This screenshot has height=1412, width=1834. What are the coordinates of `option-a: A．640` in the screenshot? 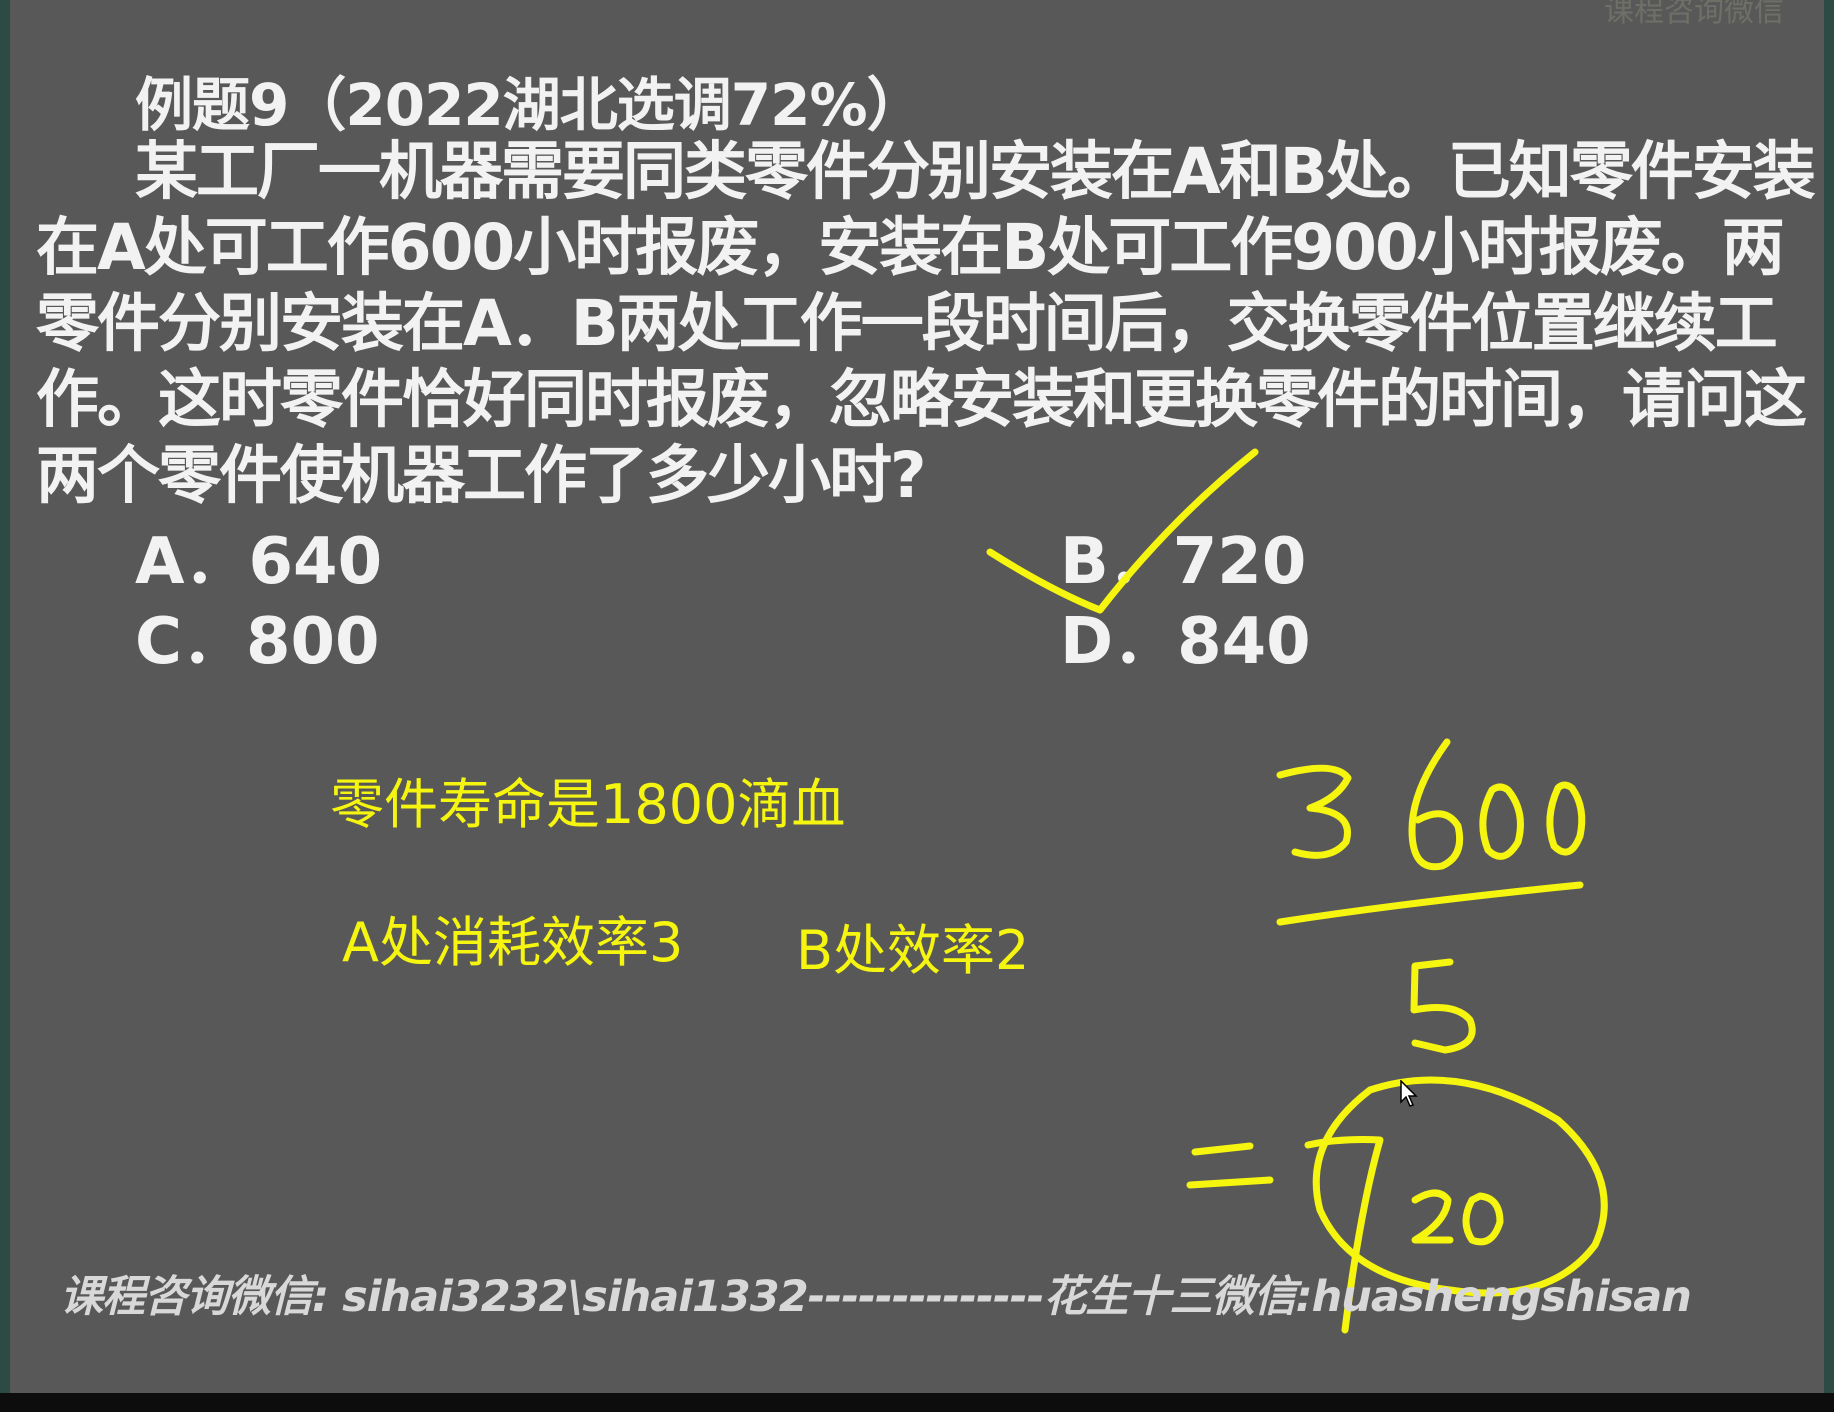 It's located at (259, 562).